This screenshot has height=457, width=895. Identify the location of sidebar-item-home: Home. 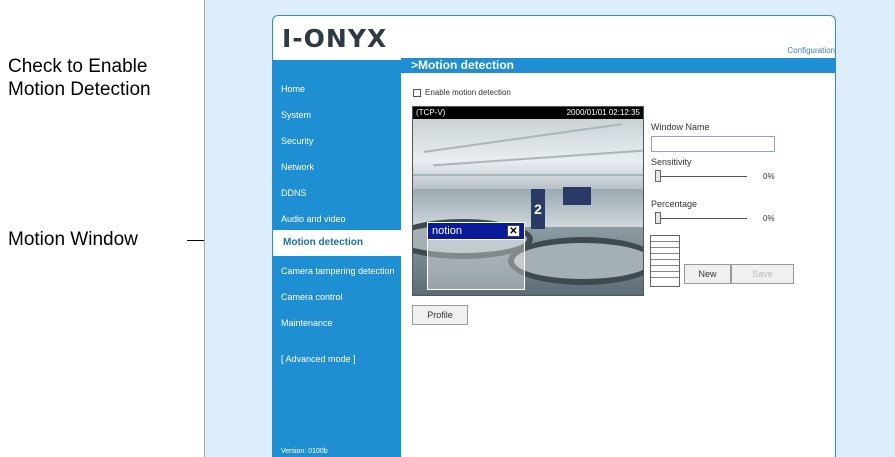
(293, 89).